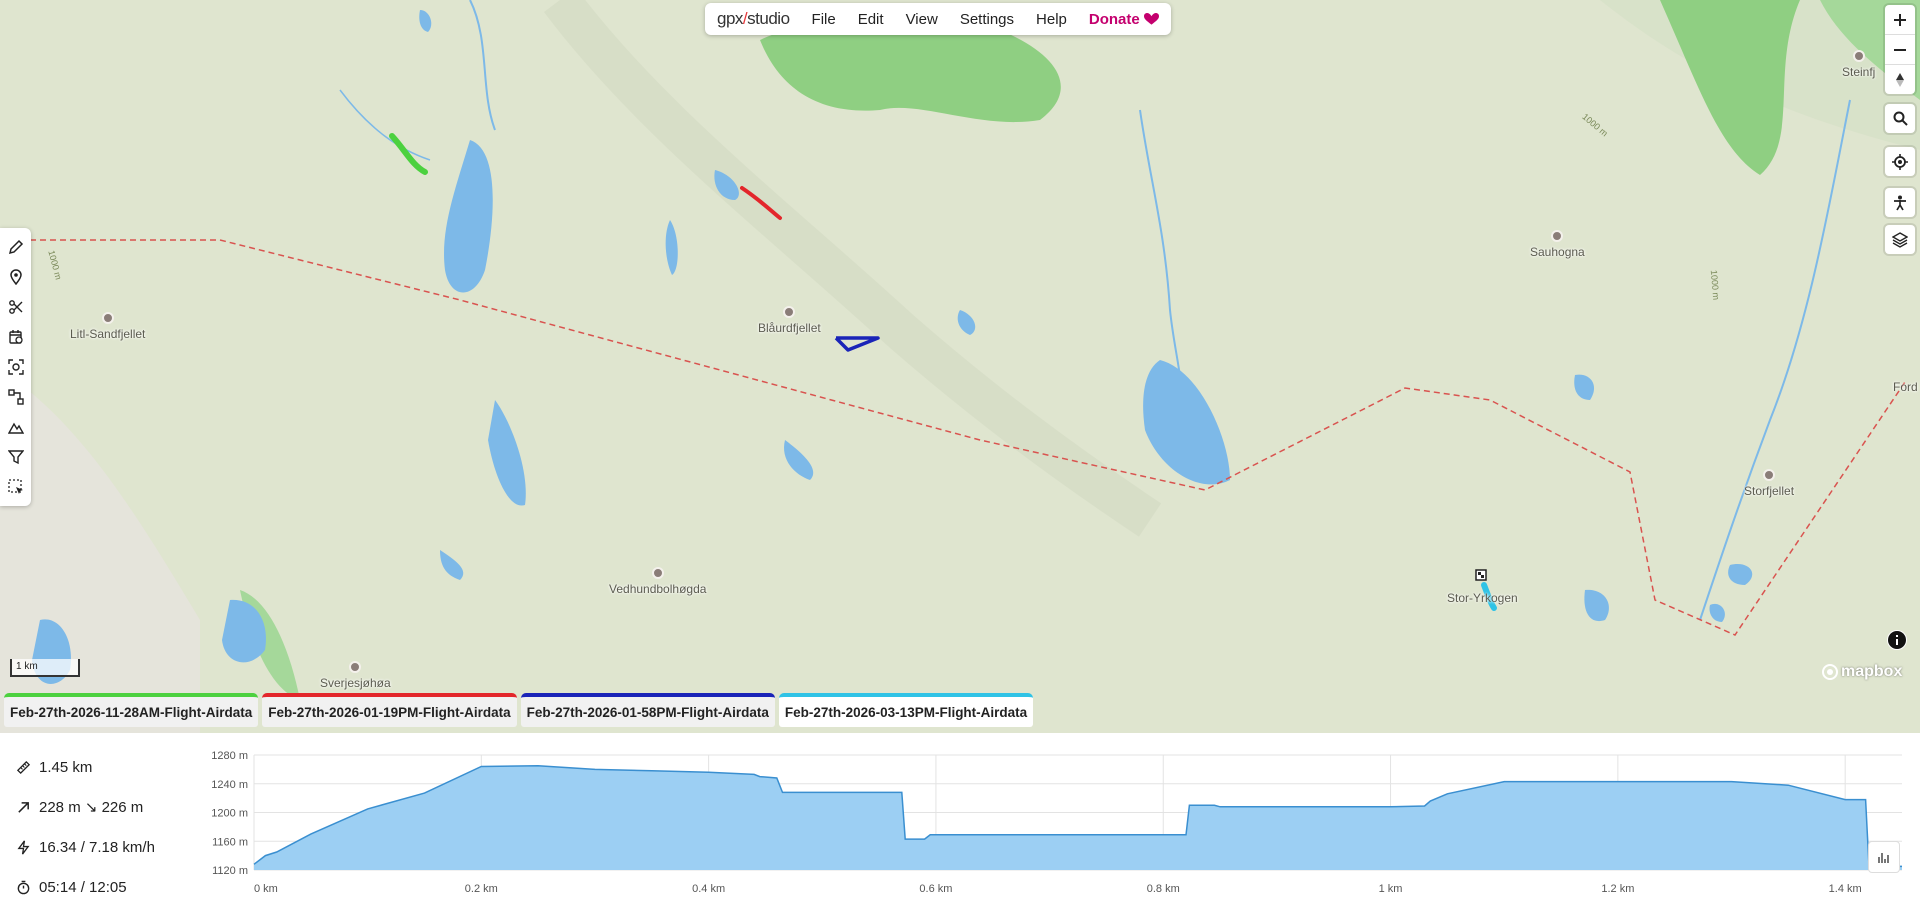 The width and height of the screenshot is (1920, 910). I want to click on route-tool, so click(15, 397).